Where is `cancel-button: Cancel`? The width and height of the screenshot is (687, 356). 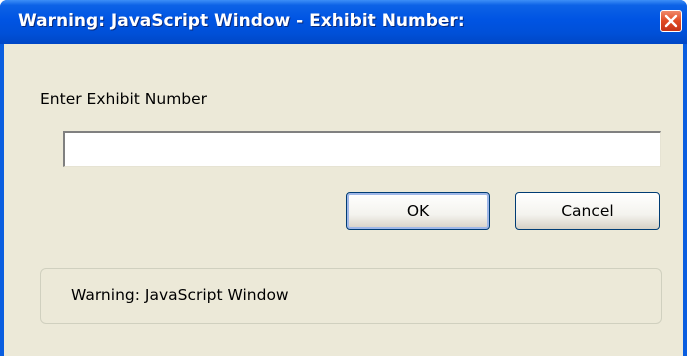
cancel-button: Cancel is located at coordinates (587, 211).